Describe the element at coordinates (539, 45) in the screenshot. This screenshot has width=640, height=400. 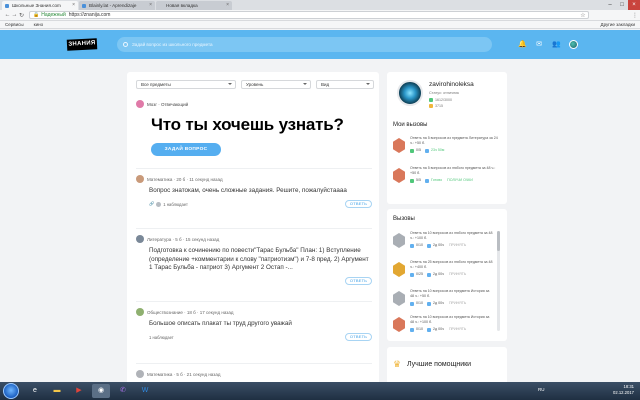
I see `messages-icon: ✉` at that location.